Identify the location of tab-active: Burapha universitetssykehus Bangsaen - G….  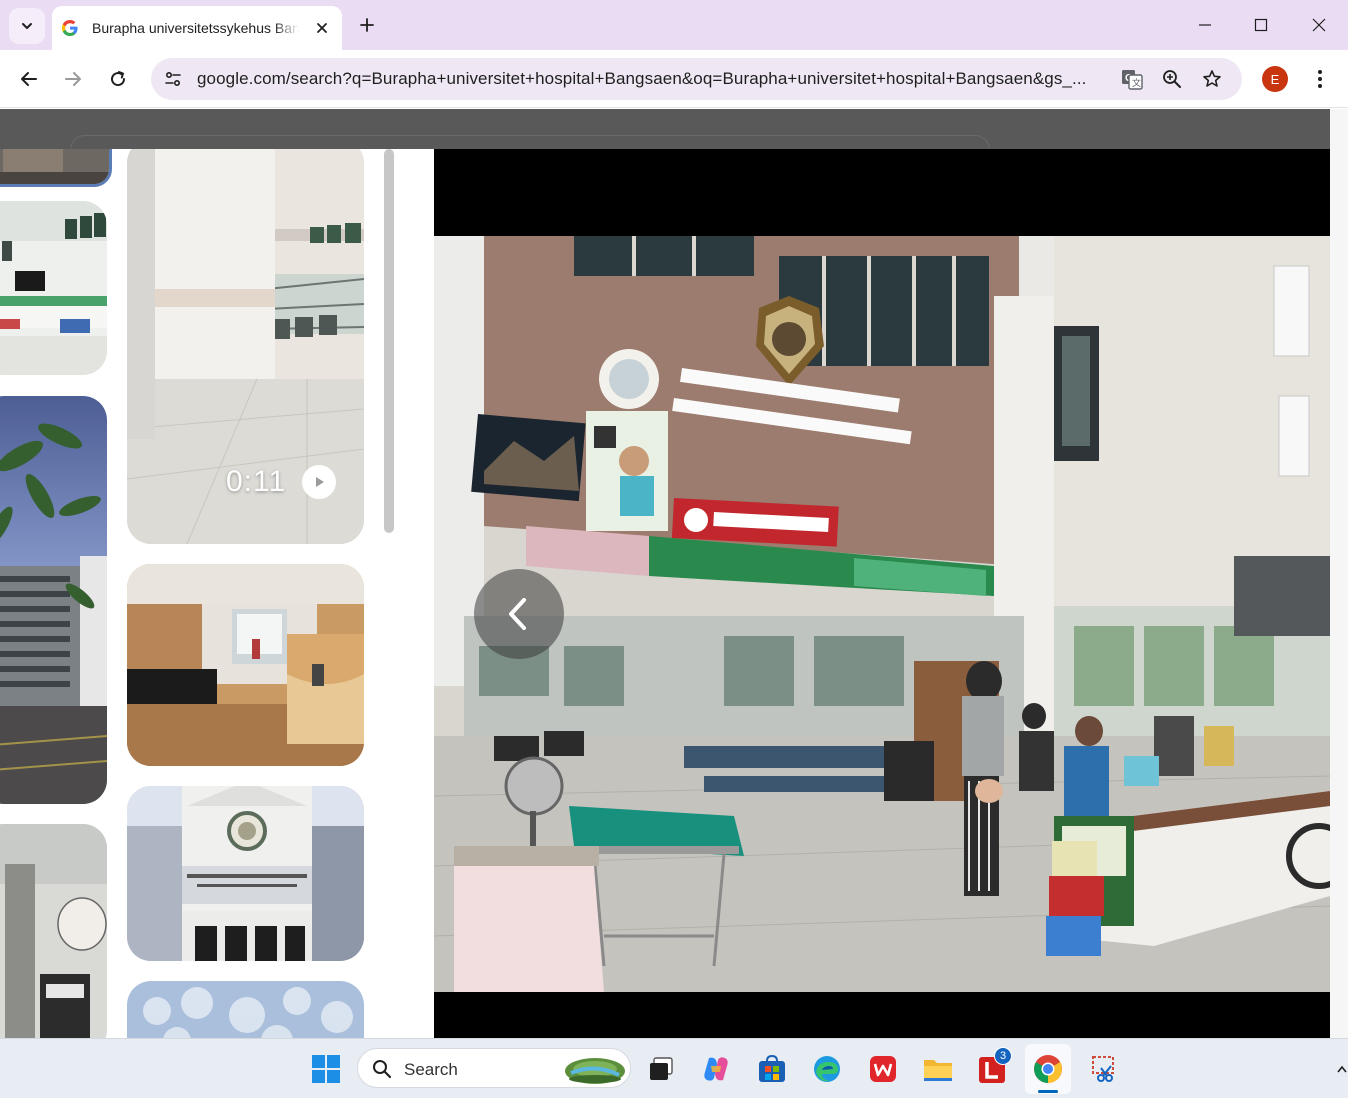
(197, 28).